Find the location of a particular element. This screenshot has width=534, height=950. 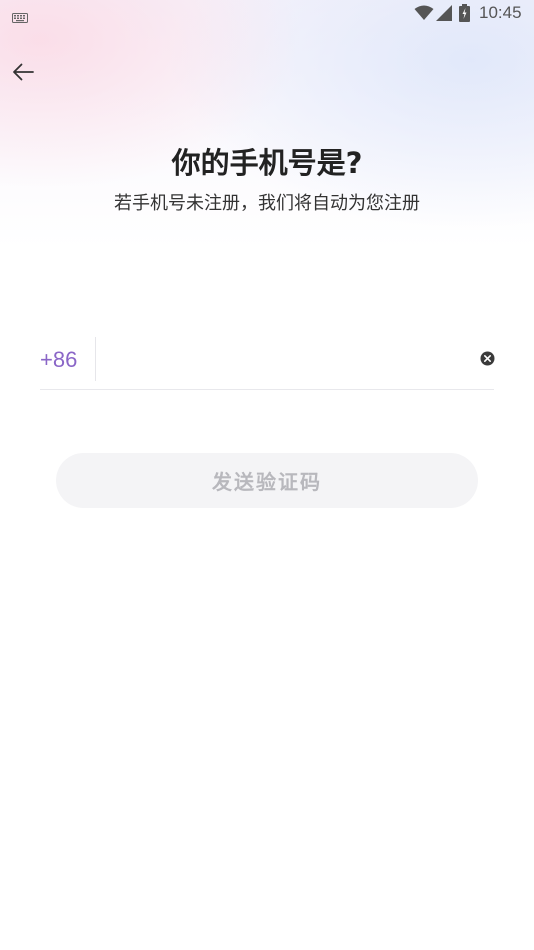

status-bar: 10:45 is located at coordinates (267, 14).